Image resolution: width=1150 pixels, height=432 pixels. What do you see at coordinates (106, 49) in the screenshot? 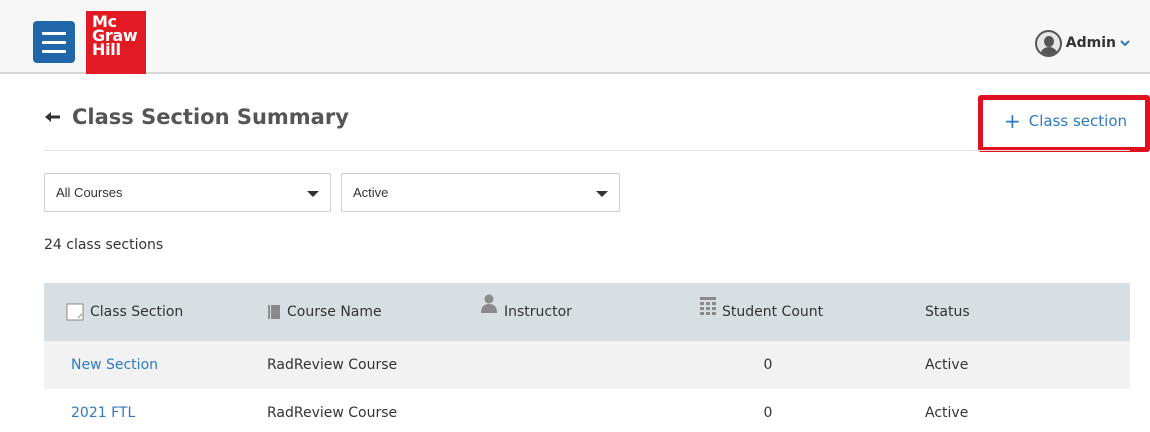
I see `logo-line: Hill` at bounding box center [106, 49].